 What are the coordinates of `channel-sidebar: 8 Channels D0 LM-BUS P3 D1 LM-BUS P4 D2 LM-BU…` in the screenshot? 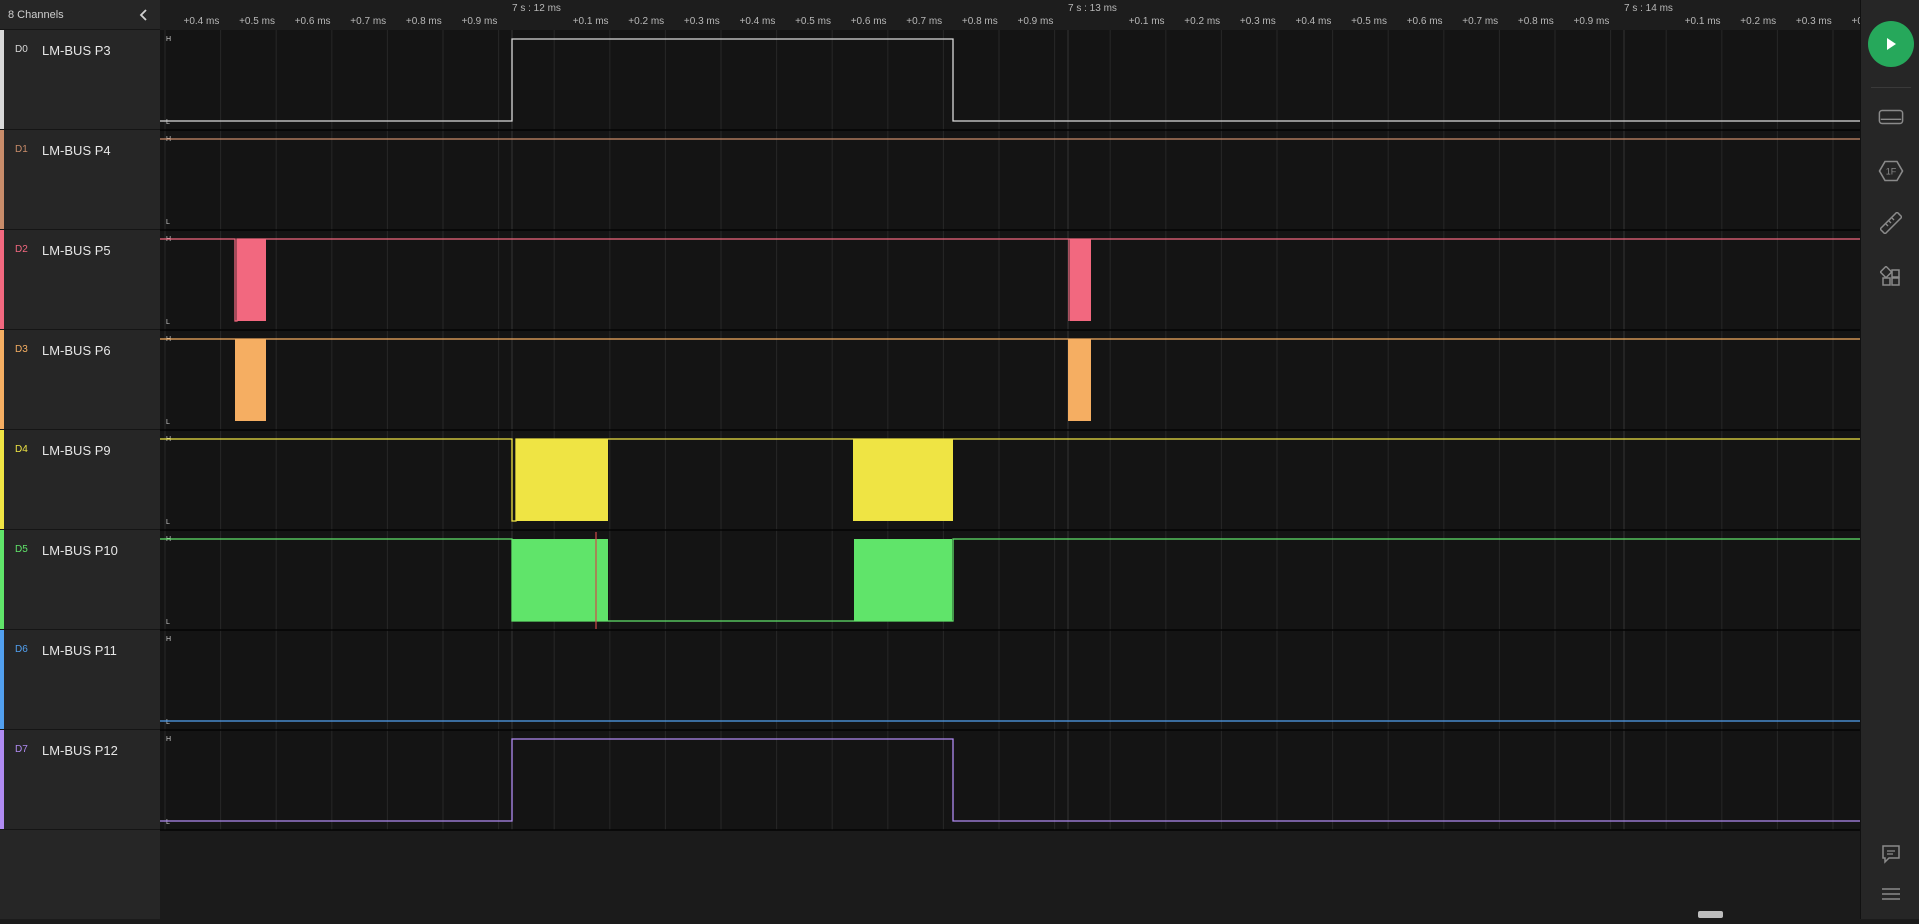 It's located at (80, 459).